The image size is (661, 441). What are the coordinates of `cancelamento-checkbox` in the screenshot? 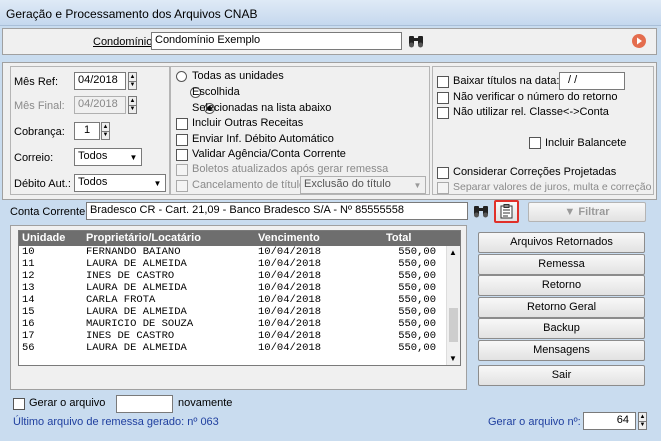 It's located at (182, 186).